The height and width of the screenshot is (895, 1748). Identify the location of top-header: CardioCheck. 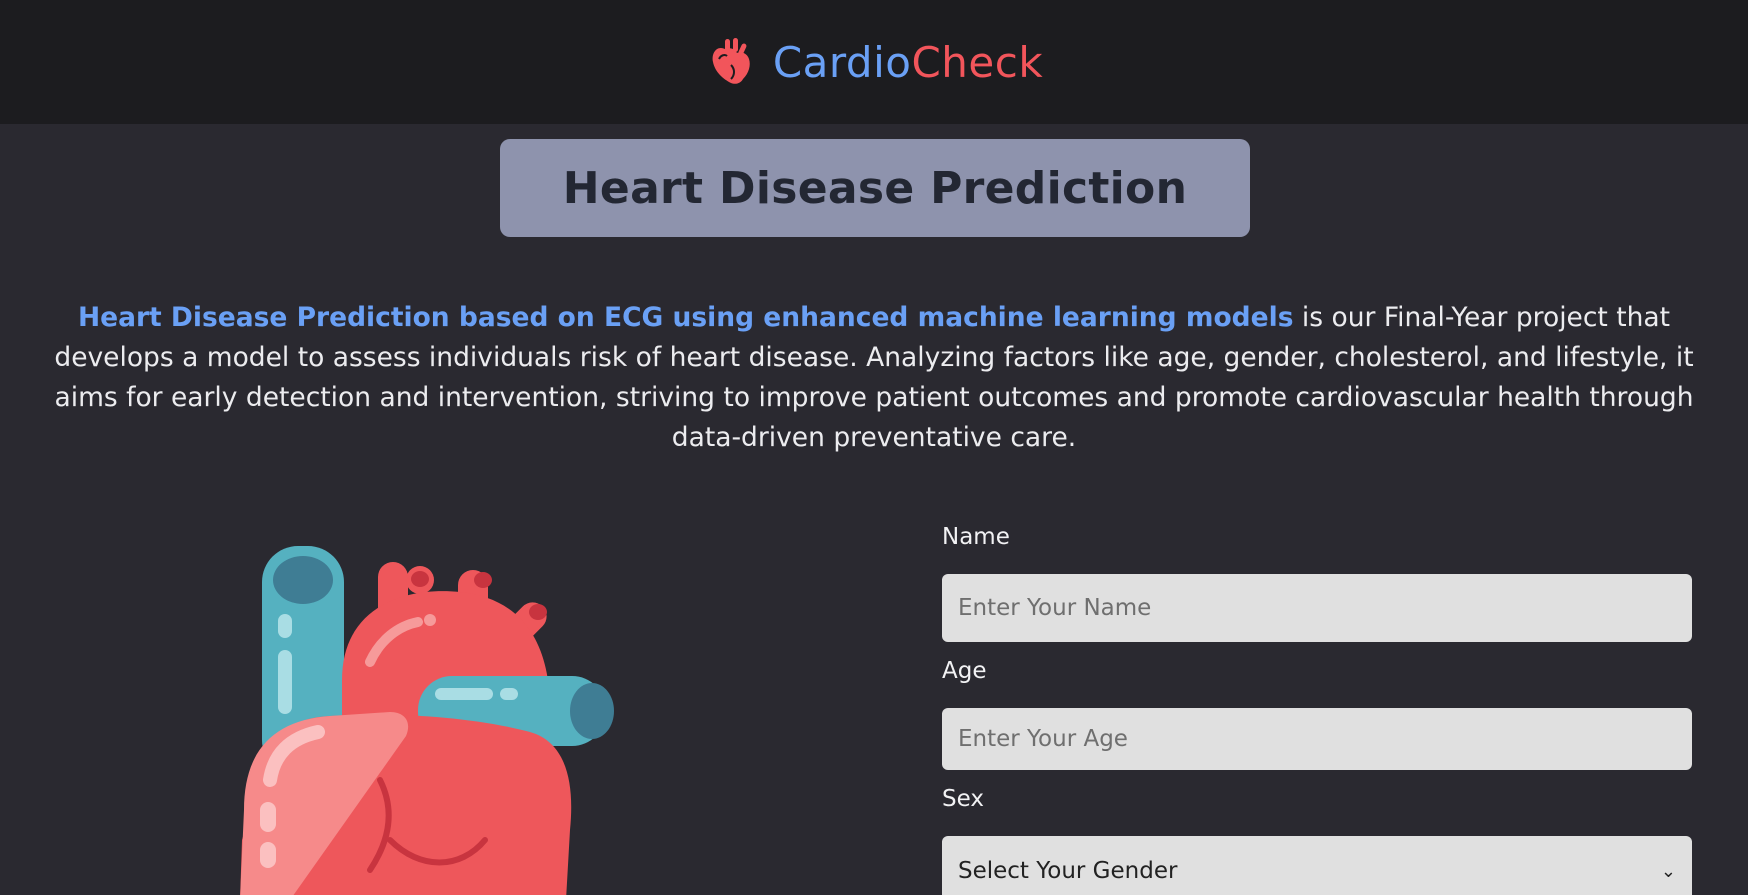
(874, 62).